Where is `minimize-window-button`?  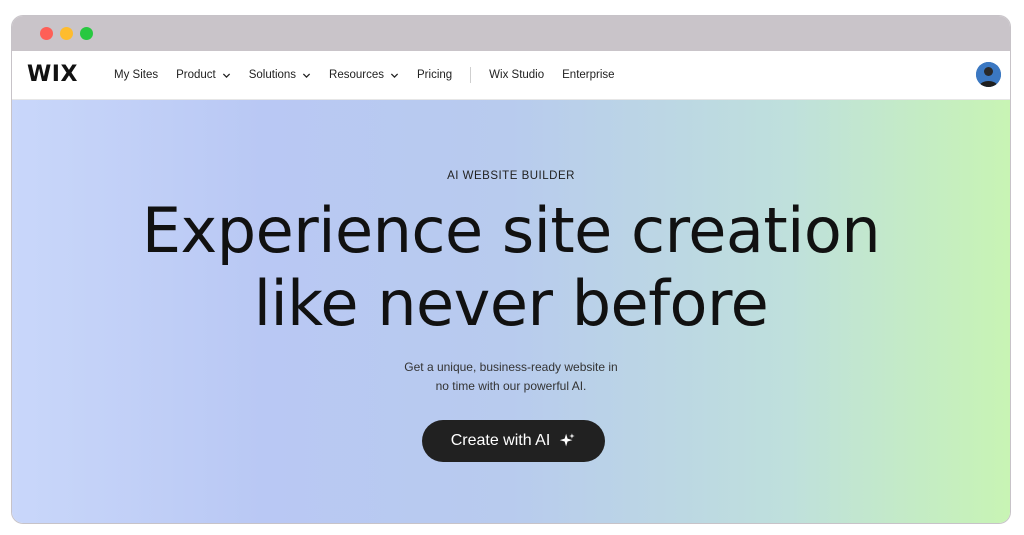
minimize-window-button is located at coordinates (66, 33).